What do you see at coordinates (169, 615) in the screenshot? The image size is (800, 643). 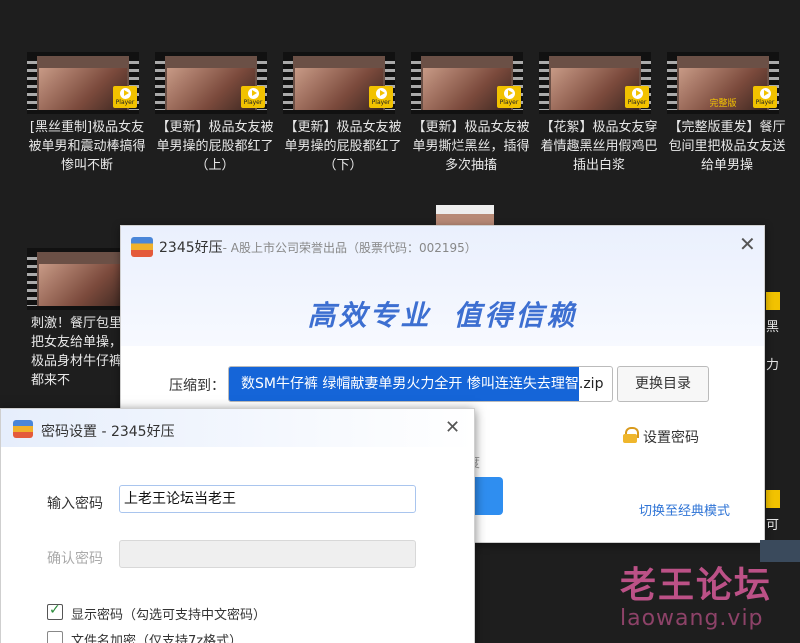 I see `show-password-label: 显示密码（勾选可支持中文密码）` at bounding box center [169, 615].